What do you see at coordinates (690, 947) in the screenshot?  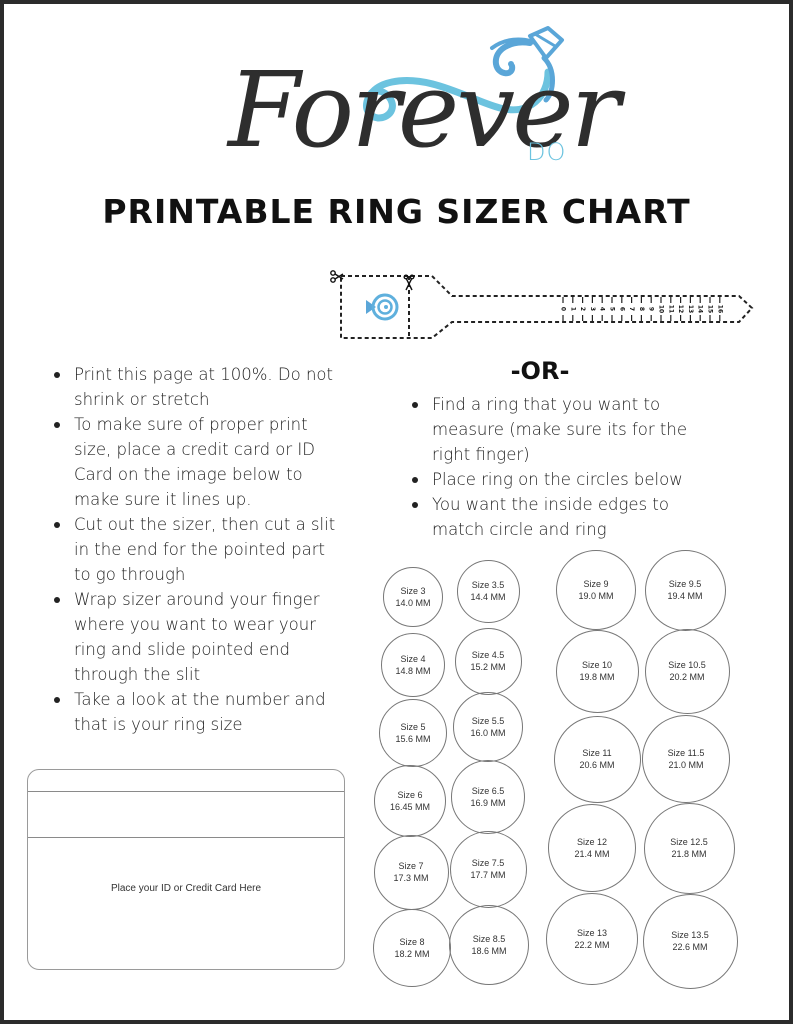 I see `ring-diameter-label: 22.6 MM` at bounding box center [690, 947].